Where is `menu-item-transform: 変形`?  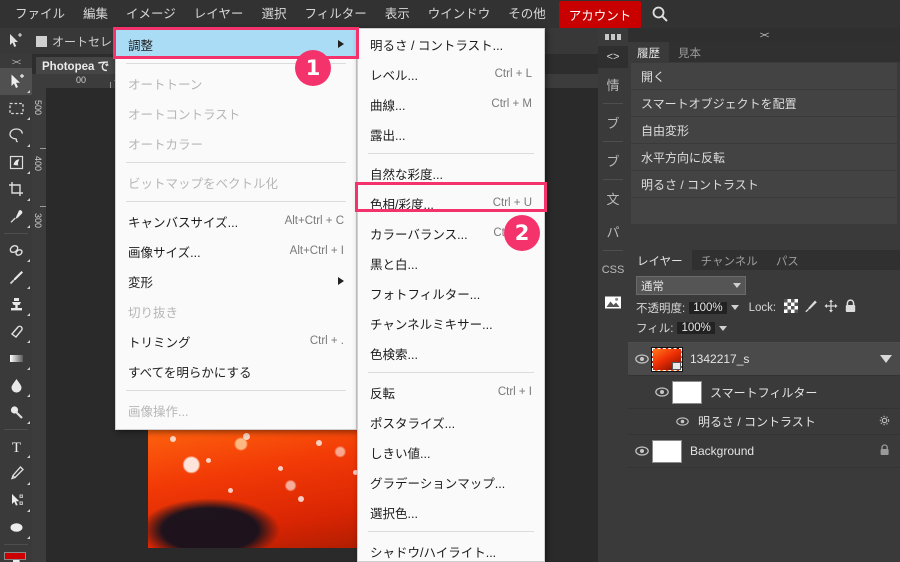
menu-item-transform: 変形 is located at coordinates (236, 281).